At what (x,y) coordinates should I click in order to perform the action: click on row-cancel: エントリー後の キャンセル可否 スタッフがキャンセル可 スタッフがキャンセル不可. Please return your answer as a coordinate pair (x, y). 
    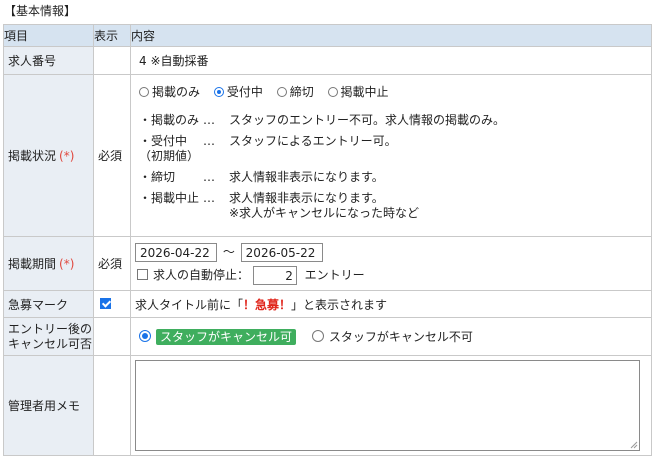
    Looking at the image, I should click on (327, 336).